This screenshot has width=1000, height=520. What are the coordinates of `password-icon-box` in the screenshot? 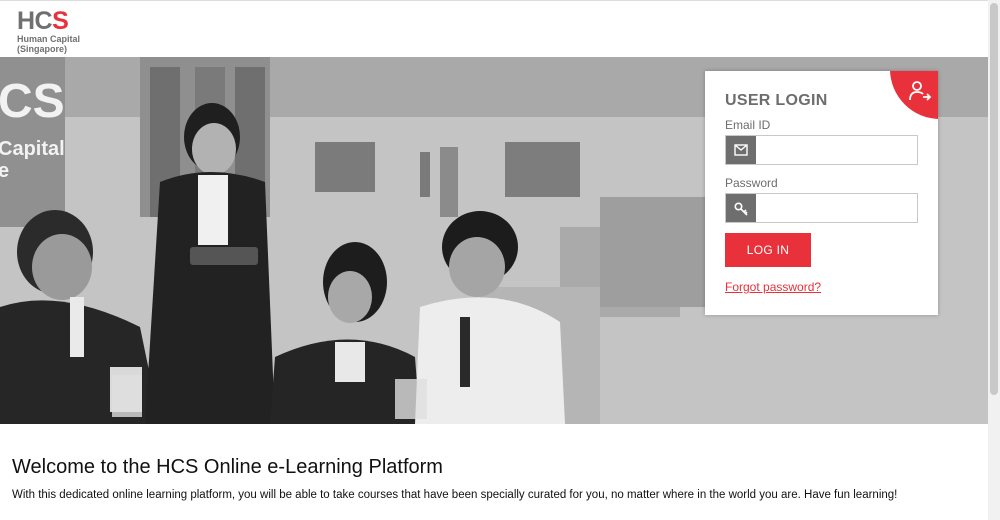 It's located at (741, 208).